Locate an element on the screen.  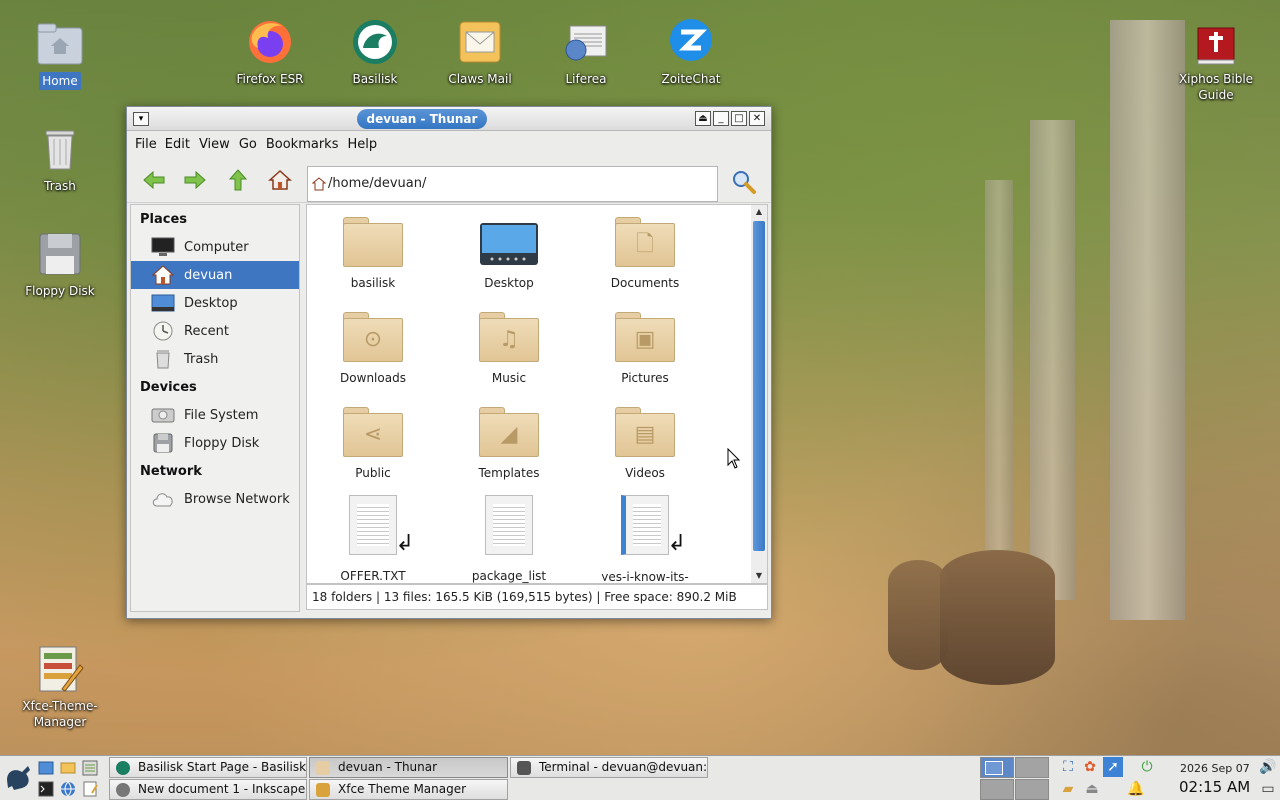
toolbar: /home/devuan/ is located at coordinates (449, 180).